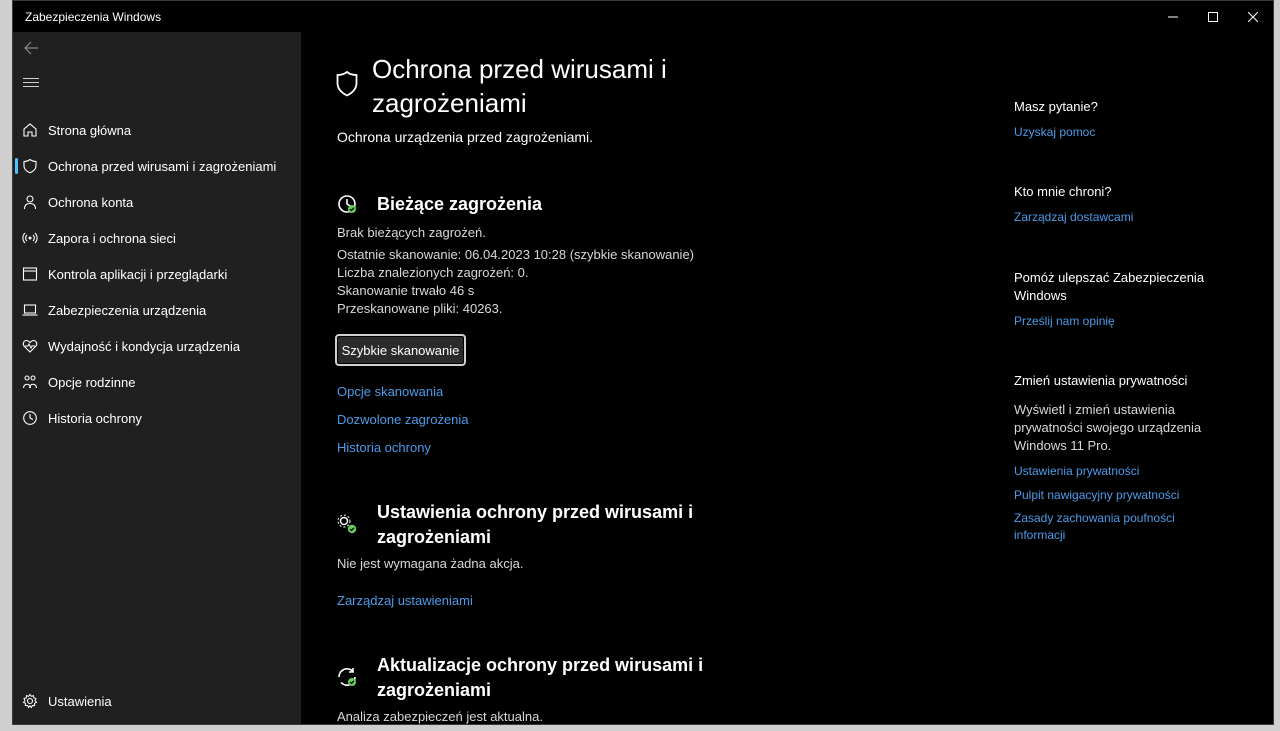 This screenshot has width=1280, height=731. What do you see at coordinates (460, 204) in the screenshot?
I see `section-title-current-threats: Bieżące zagrożenia` at bounding box center [460, 204].